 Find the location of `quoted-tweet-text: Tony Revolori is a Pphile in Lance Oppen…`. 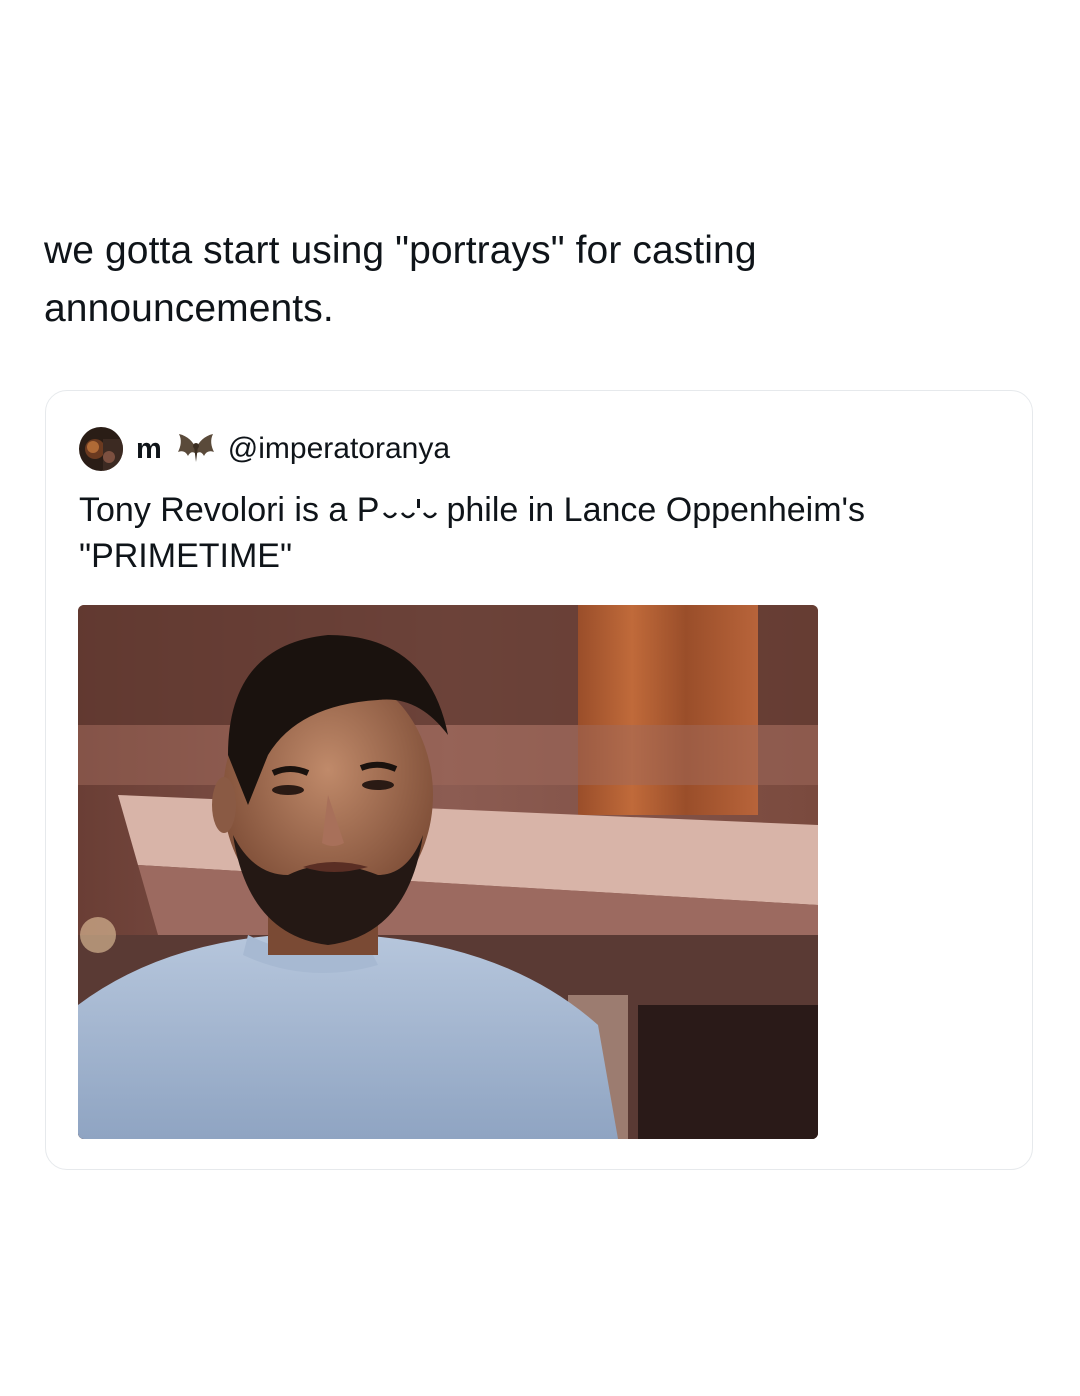

quoted-tweet-text: Tony Revolori is a Pphile in Lance Oppen… is located at coordinates (539, 533).